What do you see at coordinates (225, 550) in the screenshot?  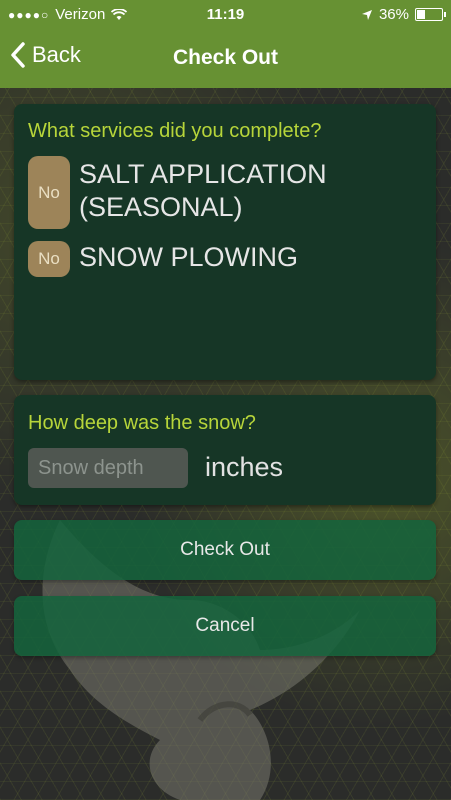 I see `check-out-button: Check Out` at bounding box center [225, 550].